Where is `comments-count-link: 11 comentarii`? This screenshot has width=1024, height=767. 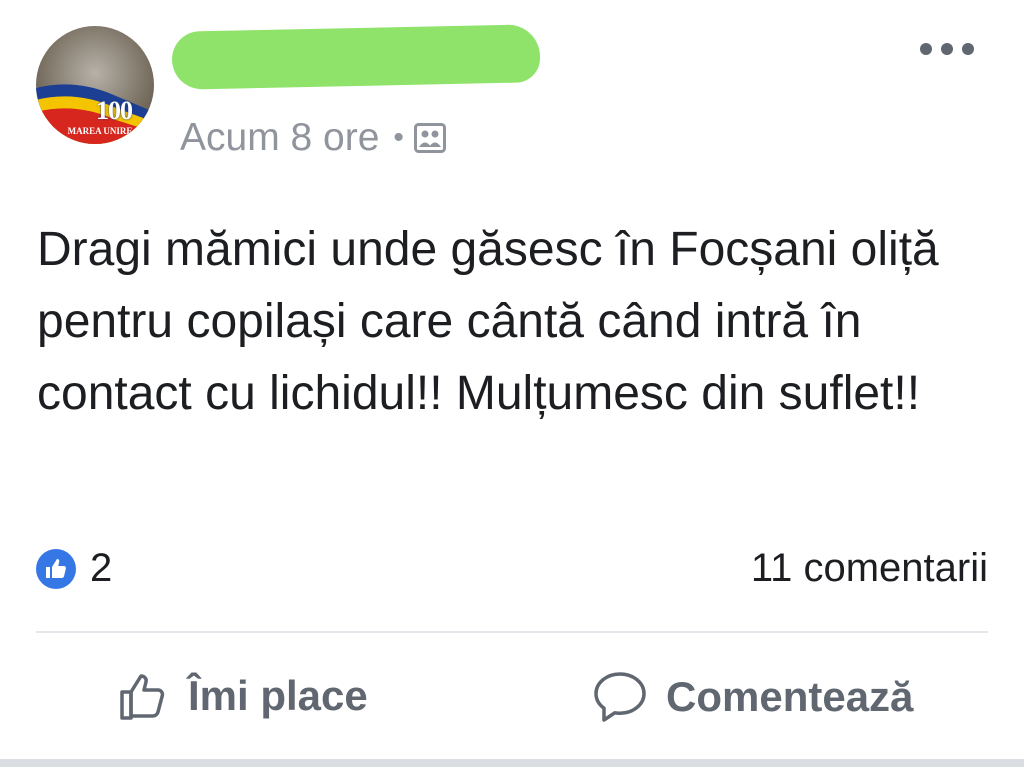
comments-count-link: 11 comentarii is located at coordinates (869, 568).